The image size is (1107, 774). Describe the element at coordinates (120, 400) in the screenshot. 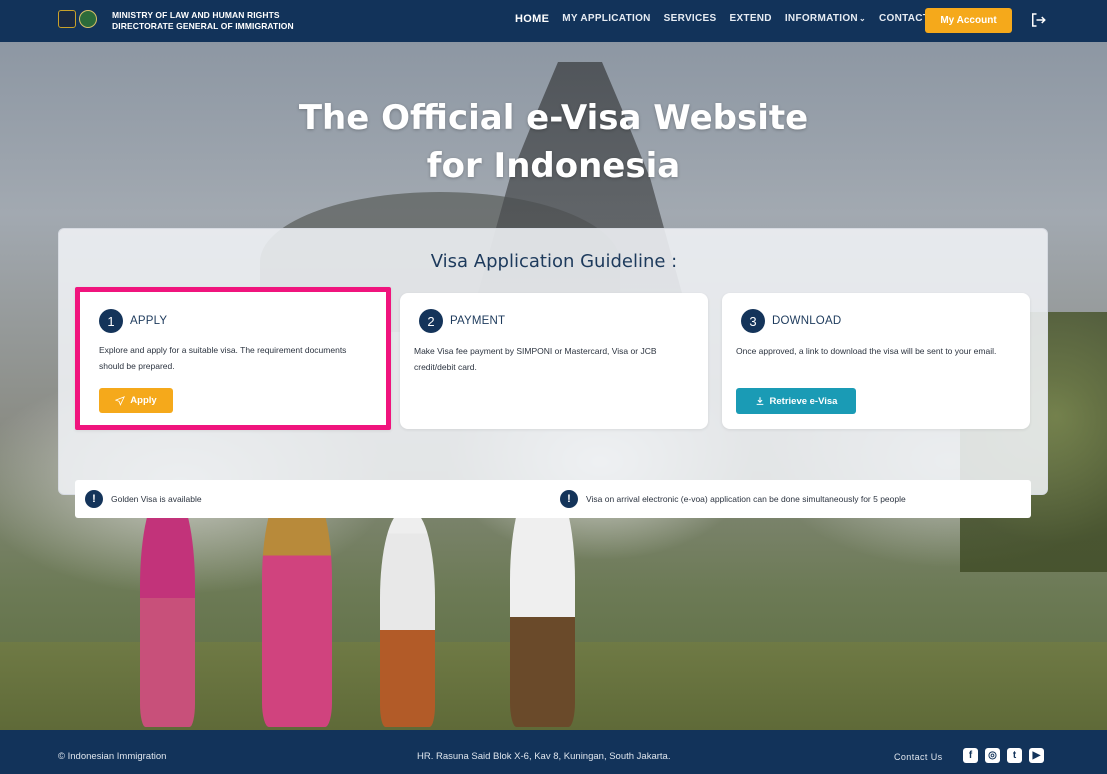

I see `send-icon` at that location.